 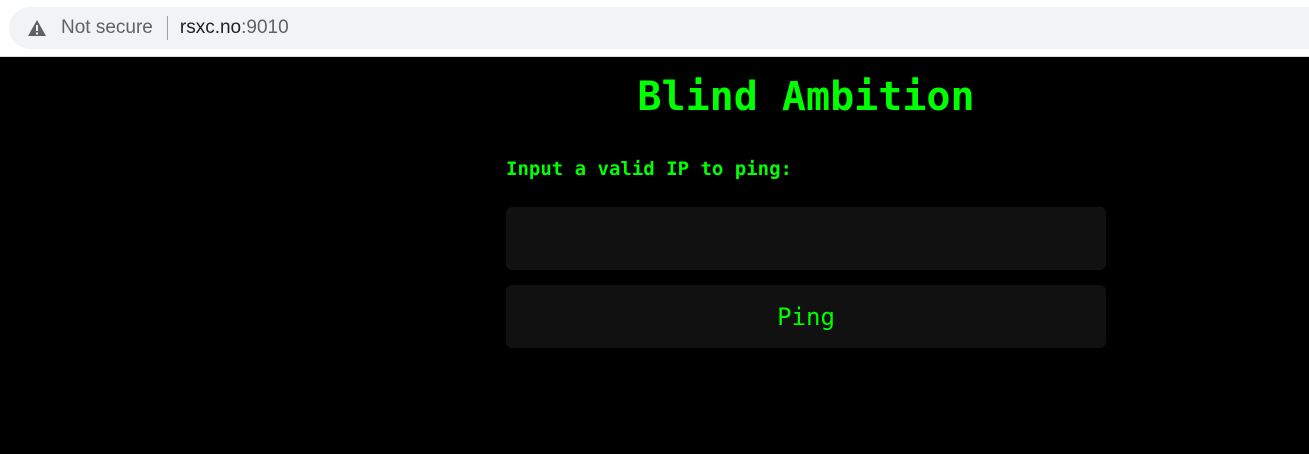 What do you see at coordinates (806, 238) in the screenshot?
I see `ip-input` at bounding box center [806, 238].